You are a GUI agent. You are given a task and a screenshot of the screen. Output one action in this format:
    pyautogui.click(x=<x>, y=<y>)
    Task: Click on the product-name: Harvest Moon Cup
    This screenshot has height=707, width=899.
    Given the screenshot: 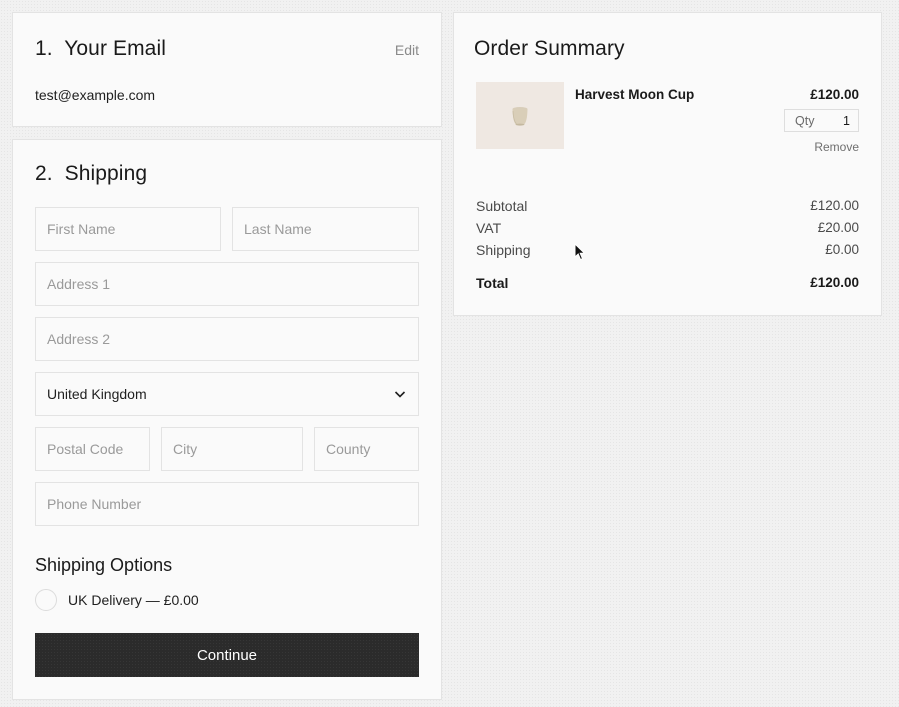 What is the action you would take?
    pyautogui.click(x=635, y=94)
    